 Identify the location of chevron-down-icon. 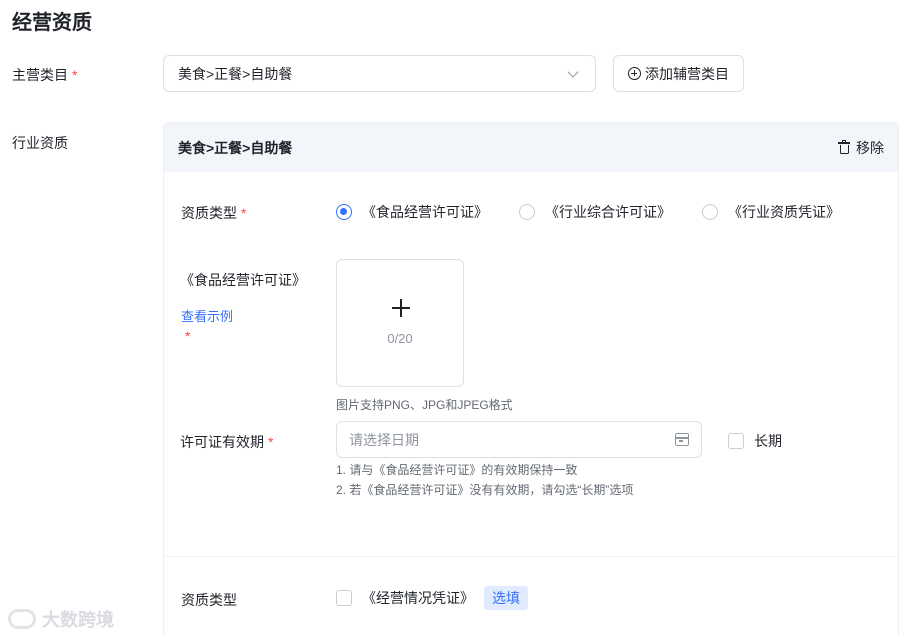
(573, 71).